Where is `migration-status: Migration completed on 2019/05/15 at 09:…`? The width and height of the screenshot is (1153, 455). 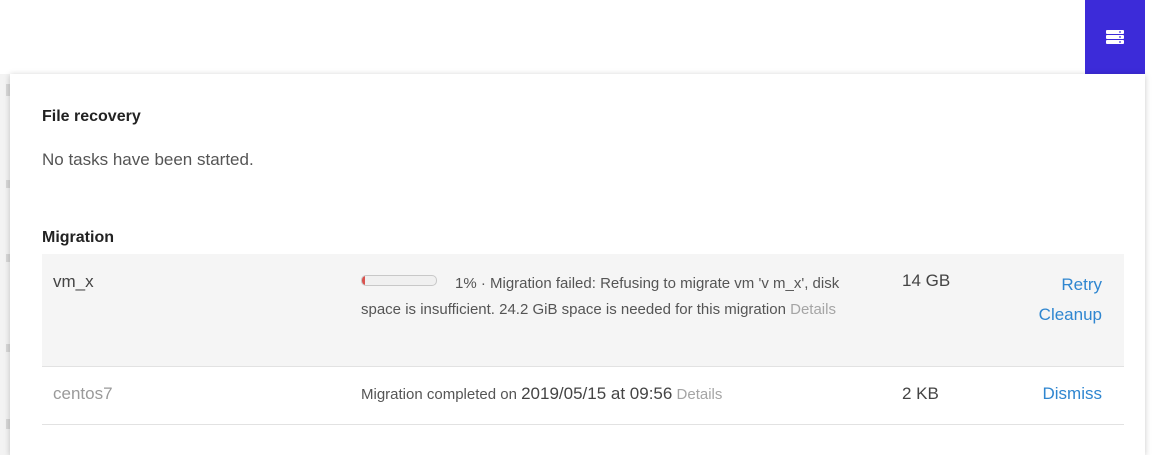 migration-status: Migration completed on 2019/05/15 at 09:… is located at coordinates (606, 394).